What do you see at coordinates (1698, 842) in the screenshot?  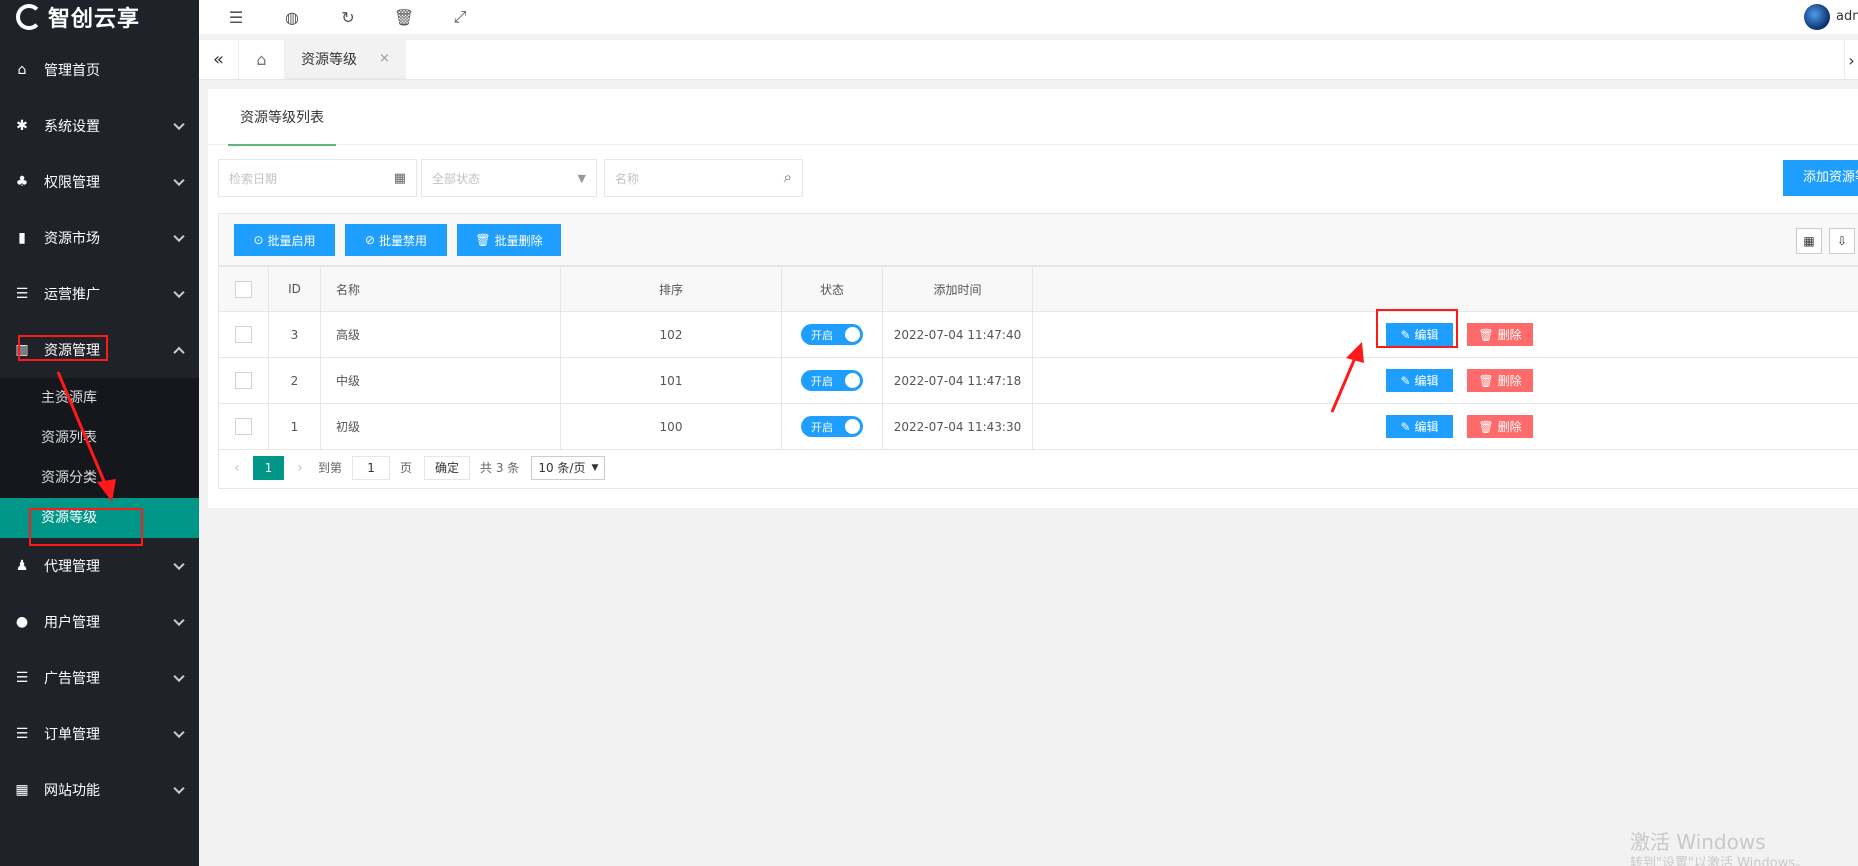 I see `windows-activation-watermark: 激活 Windows` at bounding box center [1698, 842].